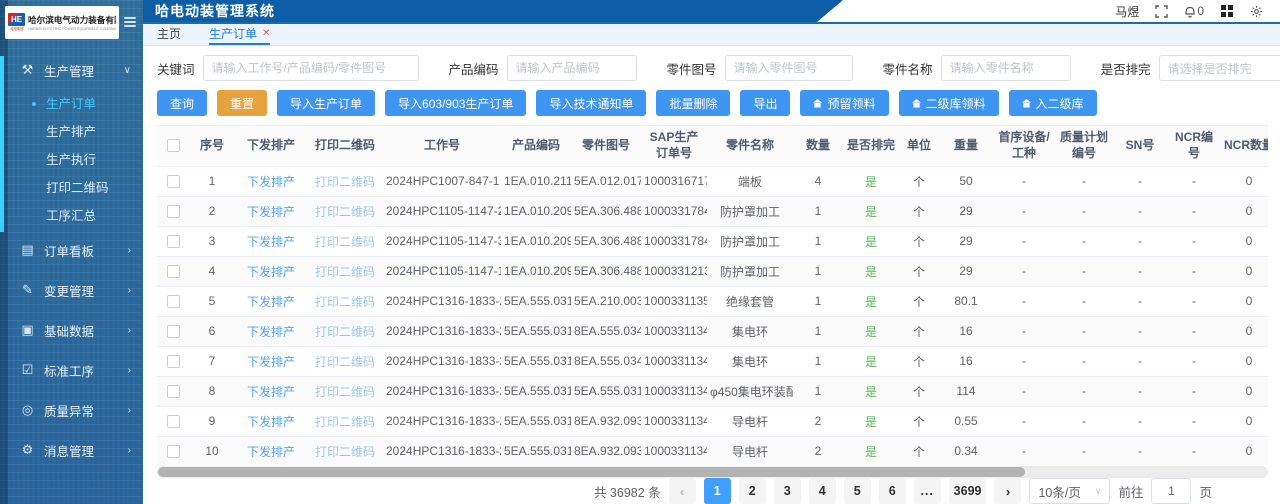  What do you see at coordinates (948, 103) in the screenshot?
I see `l2-pick-button: 二级库领料` at bounding box center [948, 103].